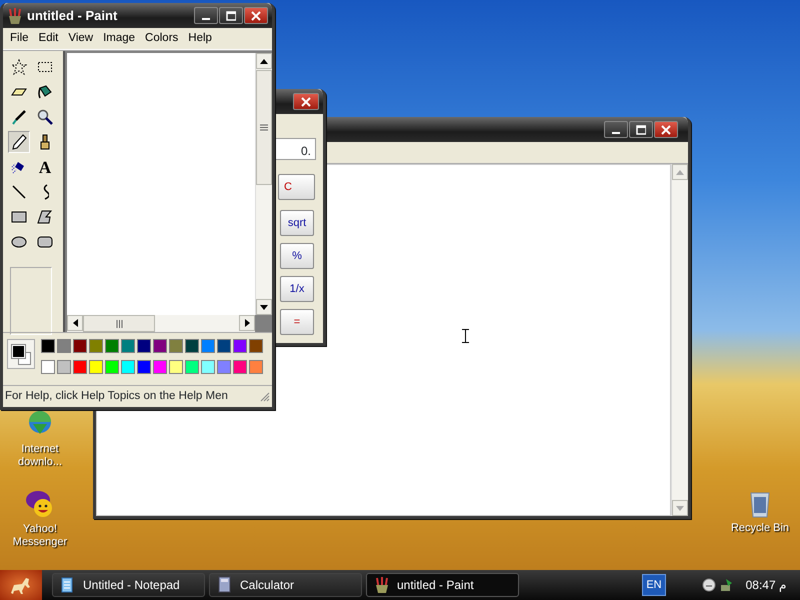 This screenshot has height=600, width=800. What do you see at coordinates (442, 585) in the screenshot?
I see `taskbar-button: untitled - Paint` at bounding box center [442, 585].